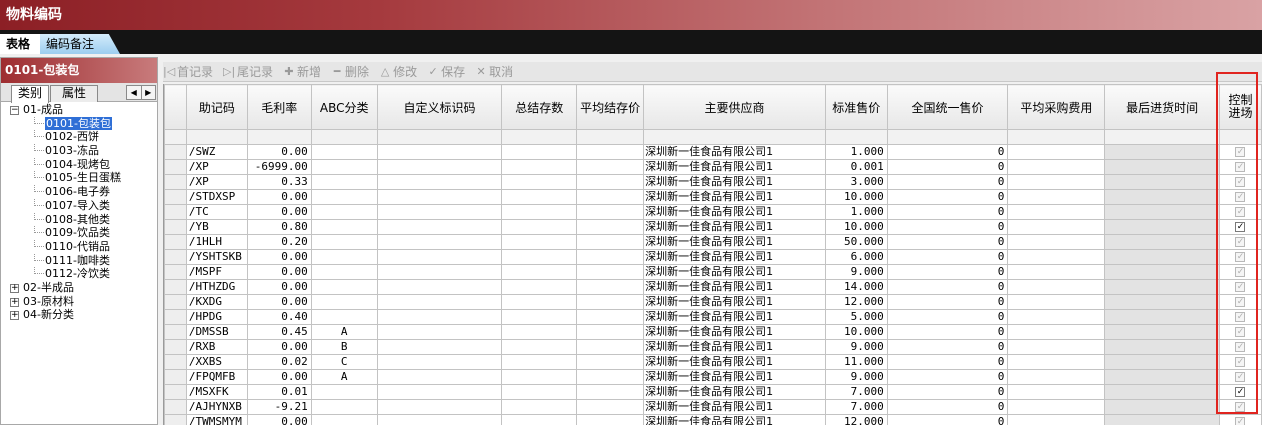 The height and width of the screenshot is (425, 1262). Describe the element at coordinates (344, 362) in the screenshot. I see `table-cell: C` at that location.